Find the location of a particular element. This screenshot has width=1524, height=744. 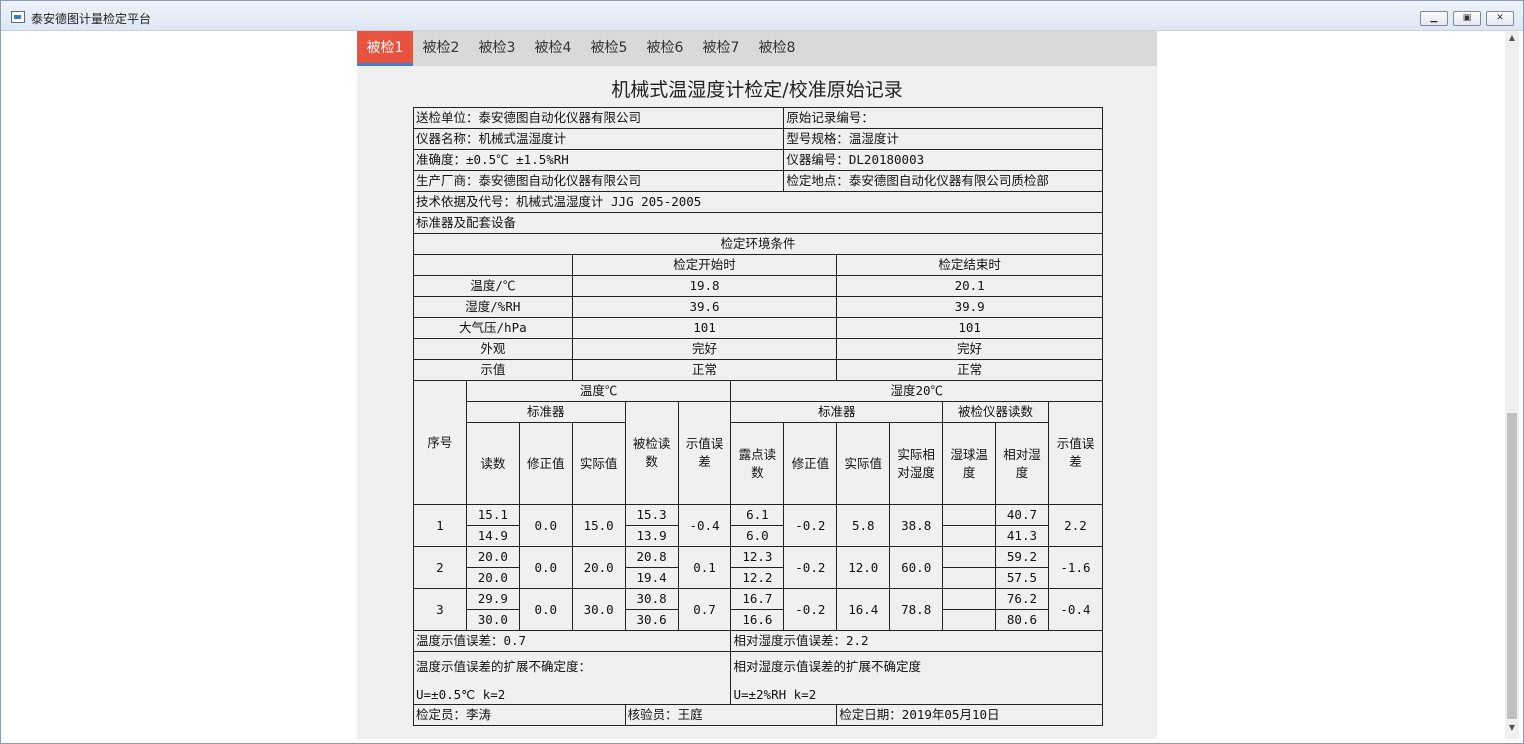

seq-cell: 2 is located at coordinates (440, 567).